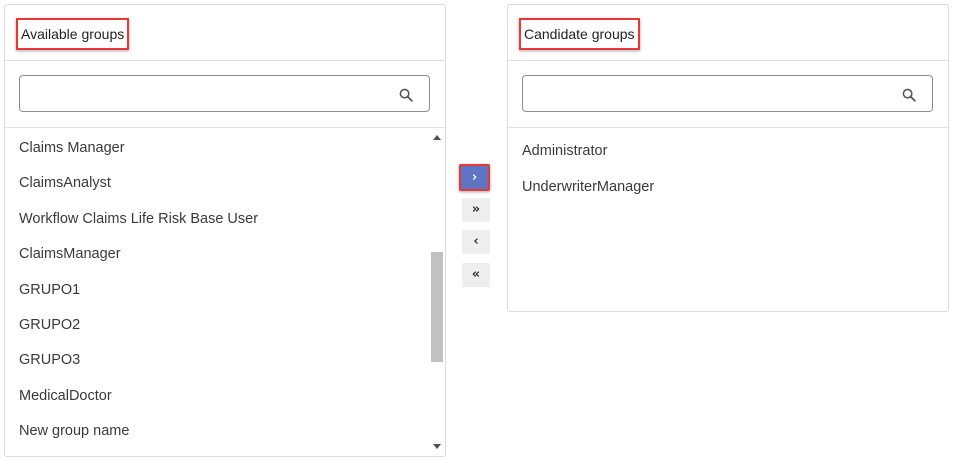 The image size is (955, 460). Describe the element at coordinates (728, 33) in the screenshot. I see `candidate-groups-header: Candidate groups` at that location.